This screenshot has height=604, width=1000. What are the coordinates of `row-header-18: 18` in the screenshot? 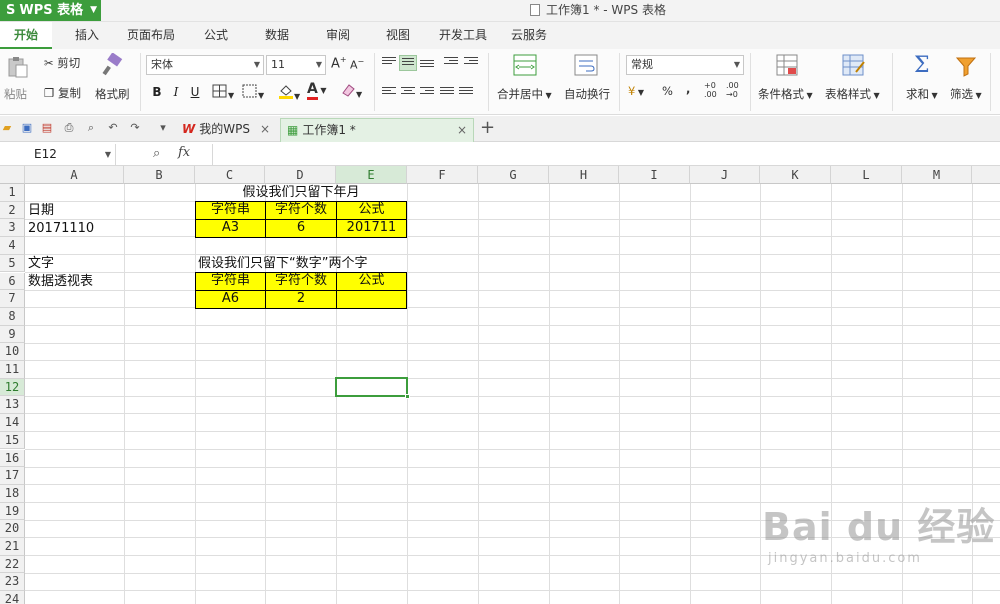 It's located at (12, 493).